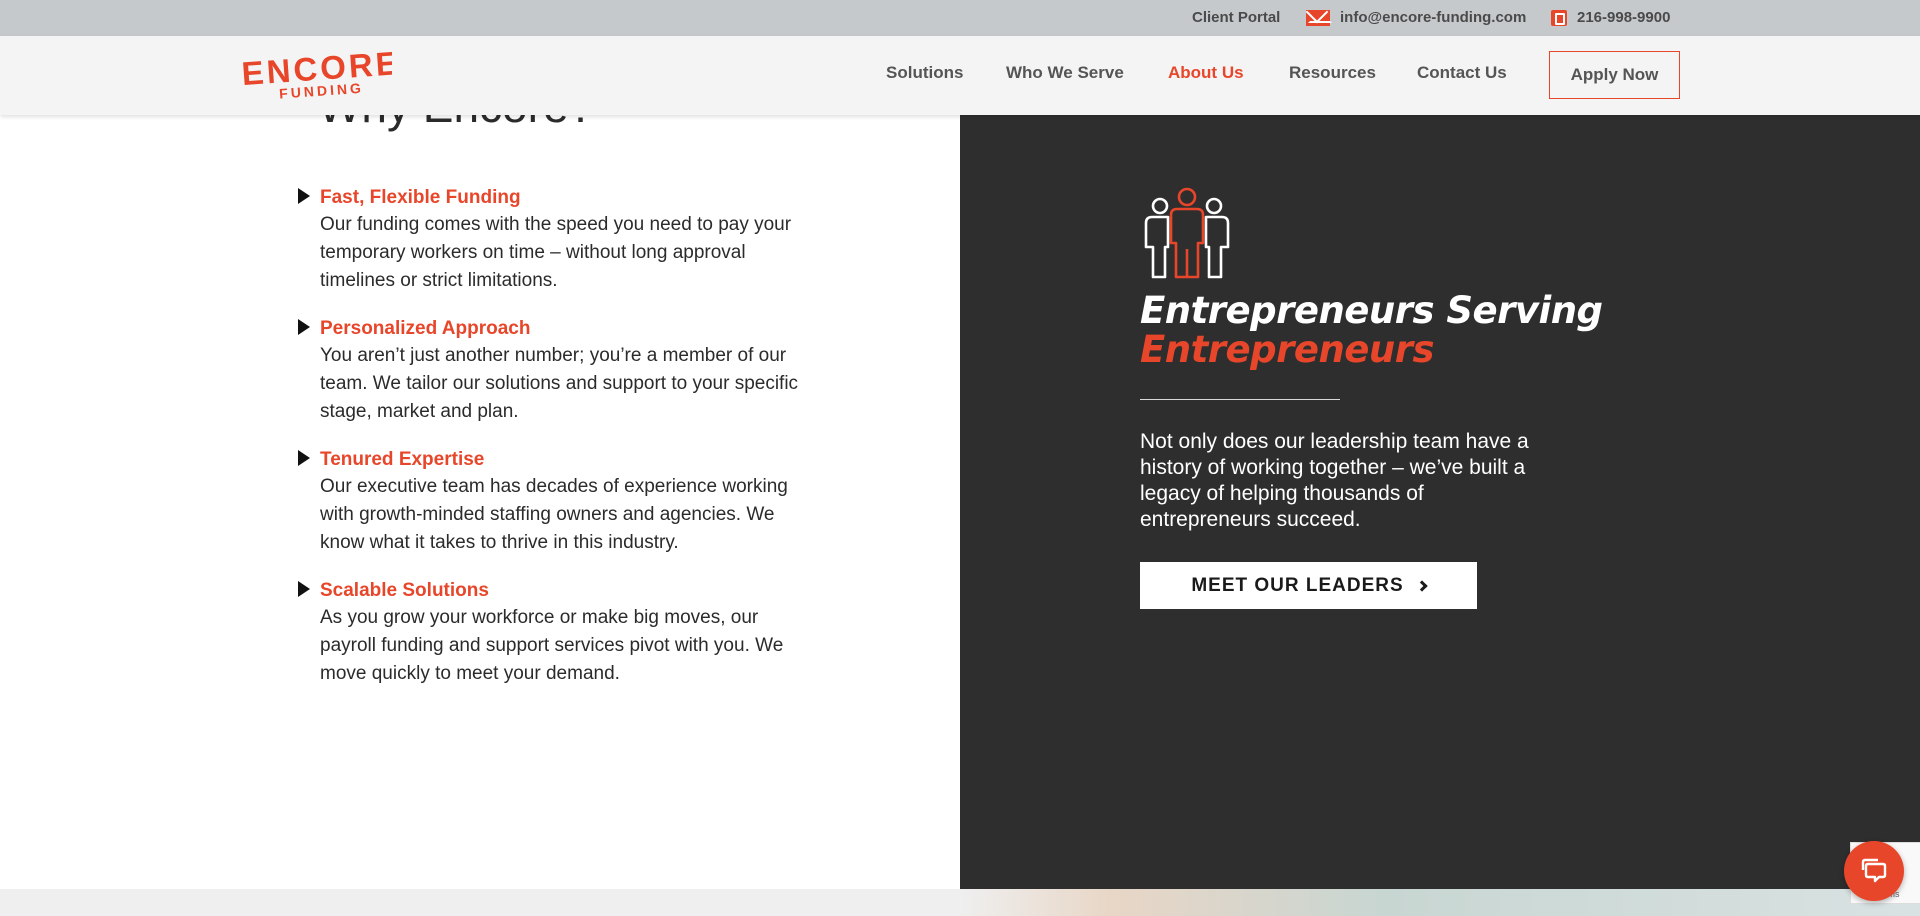 The image size is (1920, 916). Describe the element at coordinates (1559, 17) in the screenshot. I see `phone-icon` at that location.